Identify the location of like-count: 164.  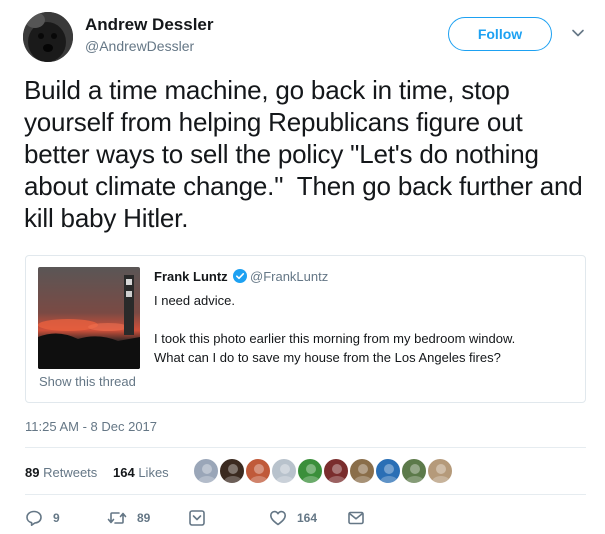
(307, 518).